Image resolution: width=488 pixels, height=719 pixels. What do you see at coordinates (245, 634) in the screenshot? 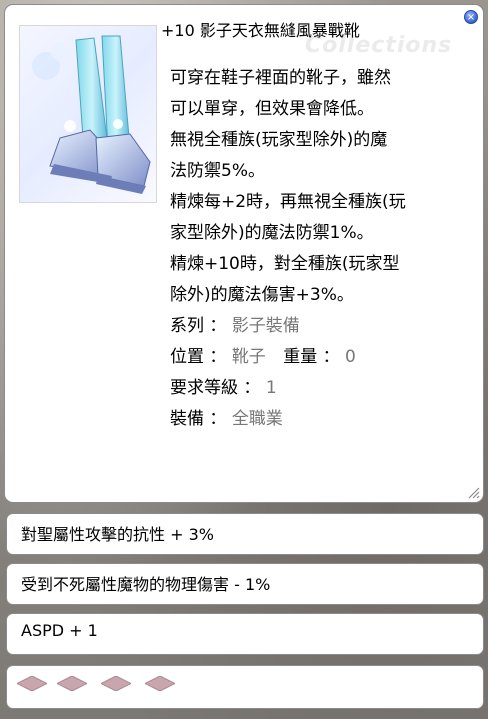
I see `option-panel-3: ASPD + 1` at bounding box center [245, 634].